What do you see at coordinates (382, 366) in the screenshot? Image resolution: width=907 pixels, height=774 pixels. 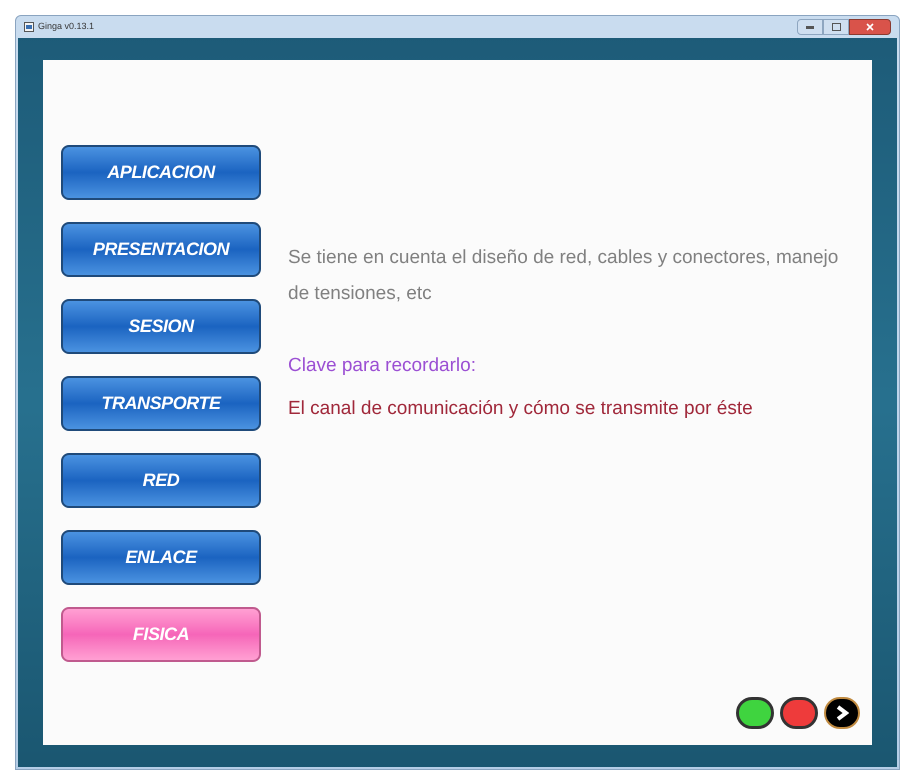 I see `key-label: Clave para recordarlo:` at bounding box center [382, 366].